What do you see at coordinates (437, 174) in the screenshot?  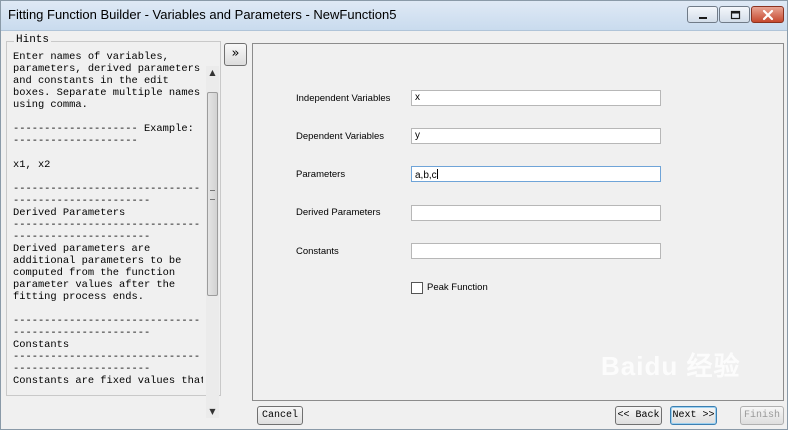 I see `text-caret` at bounding box center [437, 174].